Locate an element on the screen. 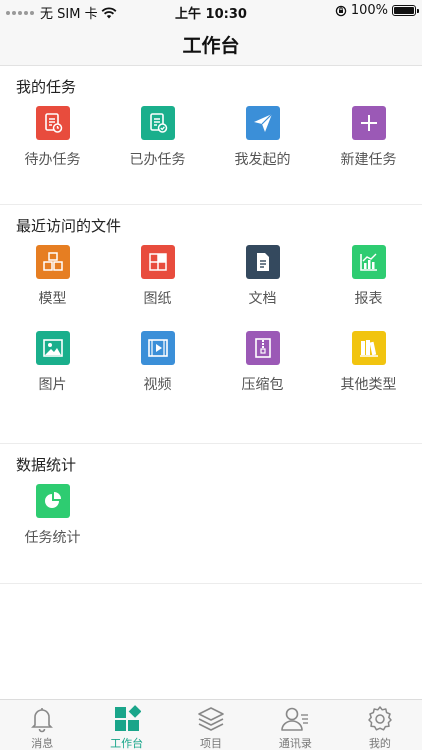 Image resolution: width=422 pixels, height=750 pixels. tab-messages: 消息 is located at coordinates (42, 725).